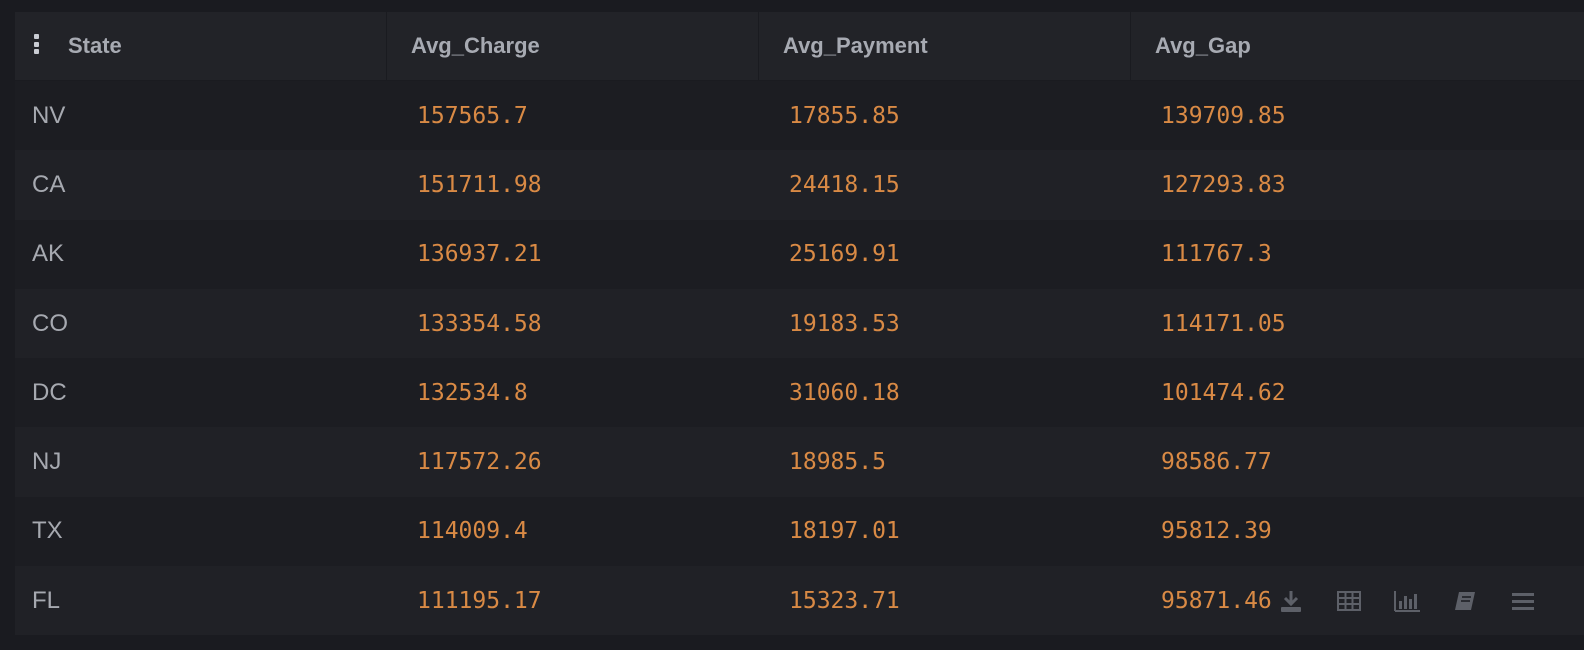  I want to click on notebook-icon, so click(1465, 601).